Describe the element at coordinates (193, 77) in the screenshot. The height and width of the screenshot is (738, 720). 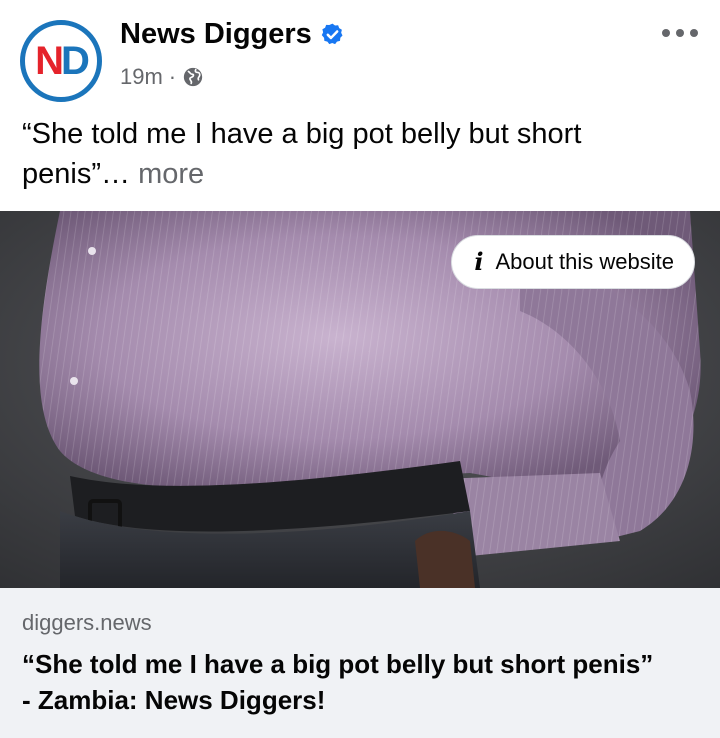
I see `globe-icon` at that location.